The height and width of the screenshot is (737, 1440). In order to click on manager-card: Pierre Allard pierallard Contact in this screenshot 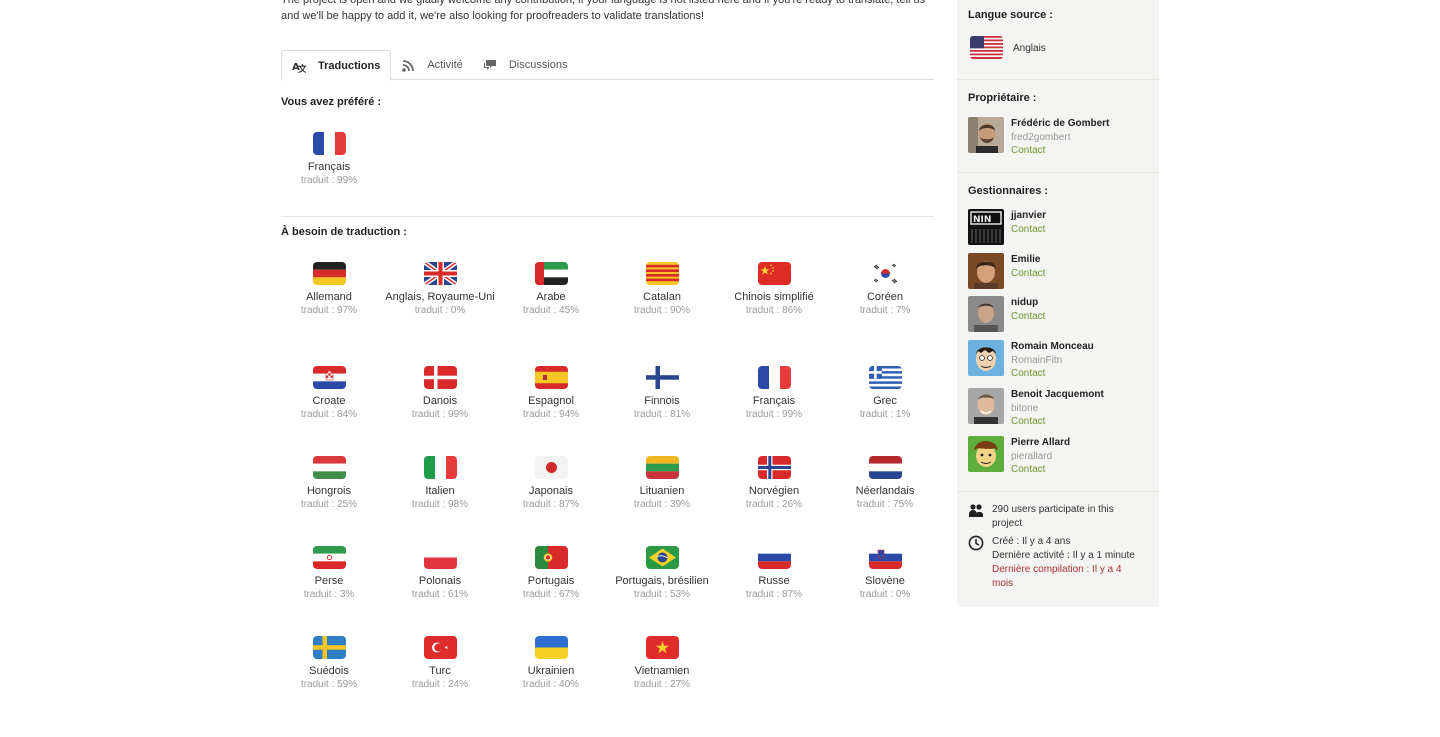, I will do `click(1019, 456)`.